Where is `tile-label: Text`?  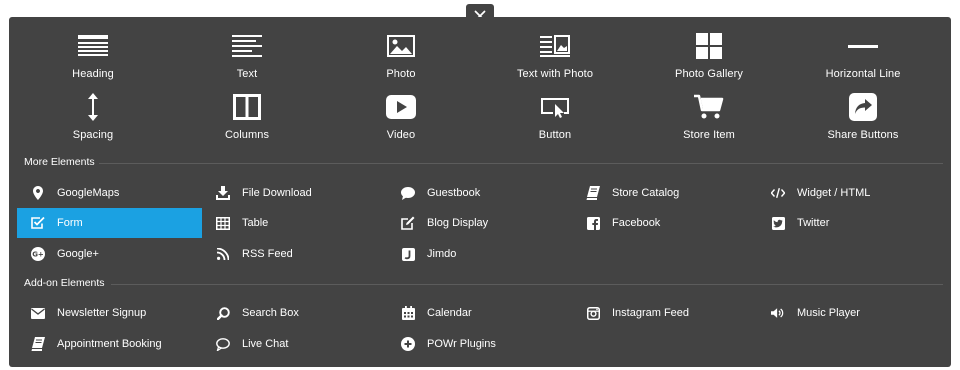
tile-label: Text is located at coordinates (247, 74).